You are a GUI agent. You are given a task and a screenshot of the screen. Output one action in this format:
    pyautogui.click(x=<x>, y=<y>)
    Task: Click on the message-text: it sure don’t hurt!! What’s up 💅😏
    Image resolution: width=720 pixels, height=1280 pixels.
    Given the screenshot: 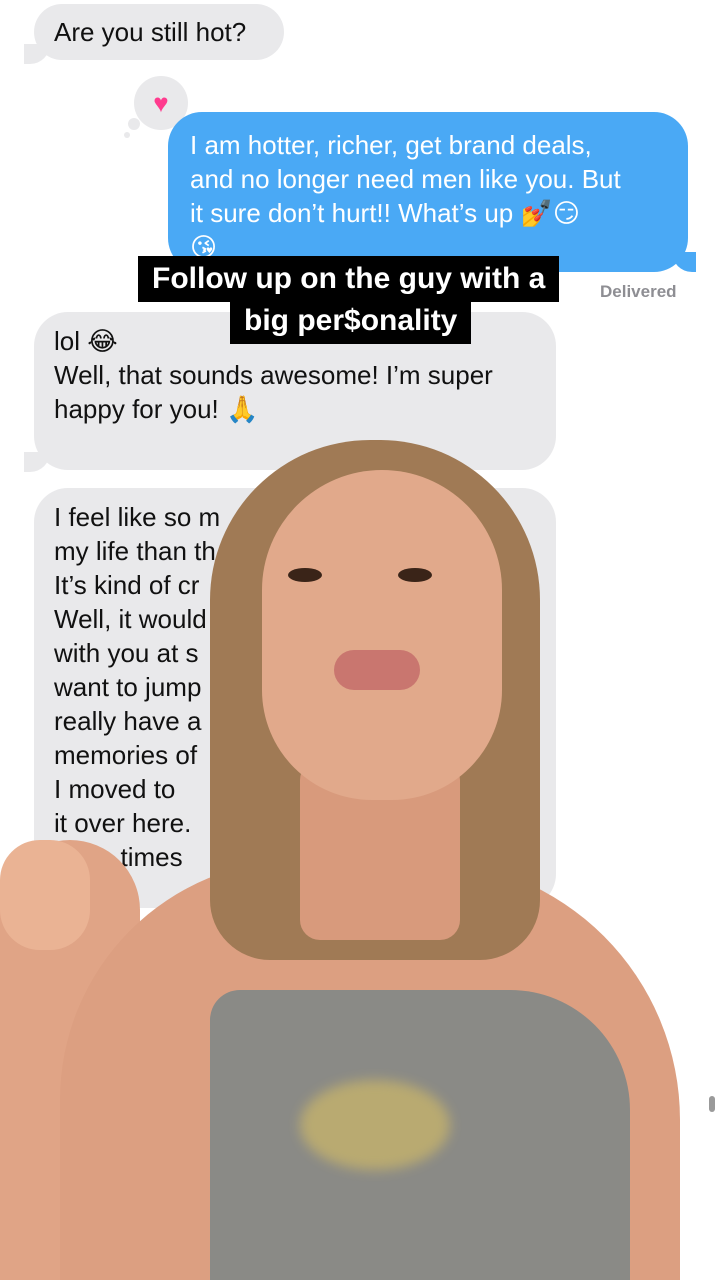 What is the action you would take?
    pyautogui.click(x=385, y=213)
    